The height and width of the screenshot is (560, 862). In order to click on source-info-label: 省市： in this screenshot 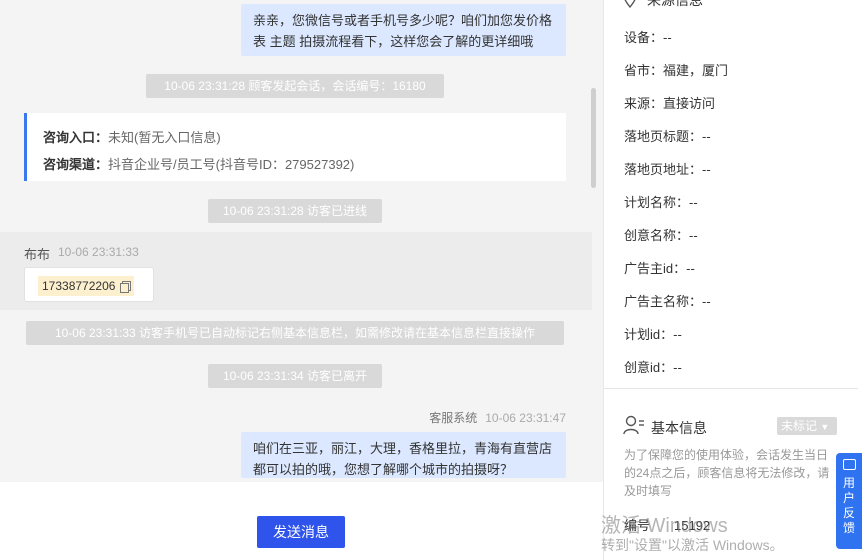, I will do `click(644, 70)`.